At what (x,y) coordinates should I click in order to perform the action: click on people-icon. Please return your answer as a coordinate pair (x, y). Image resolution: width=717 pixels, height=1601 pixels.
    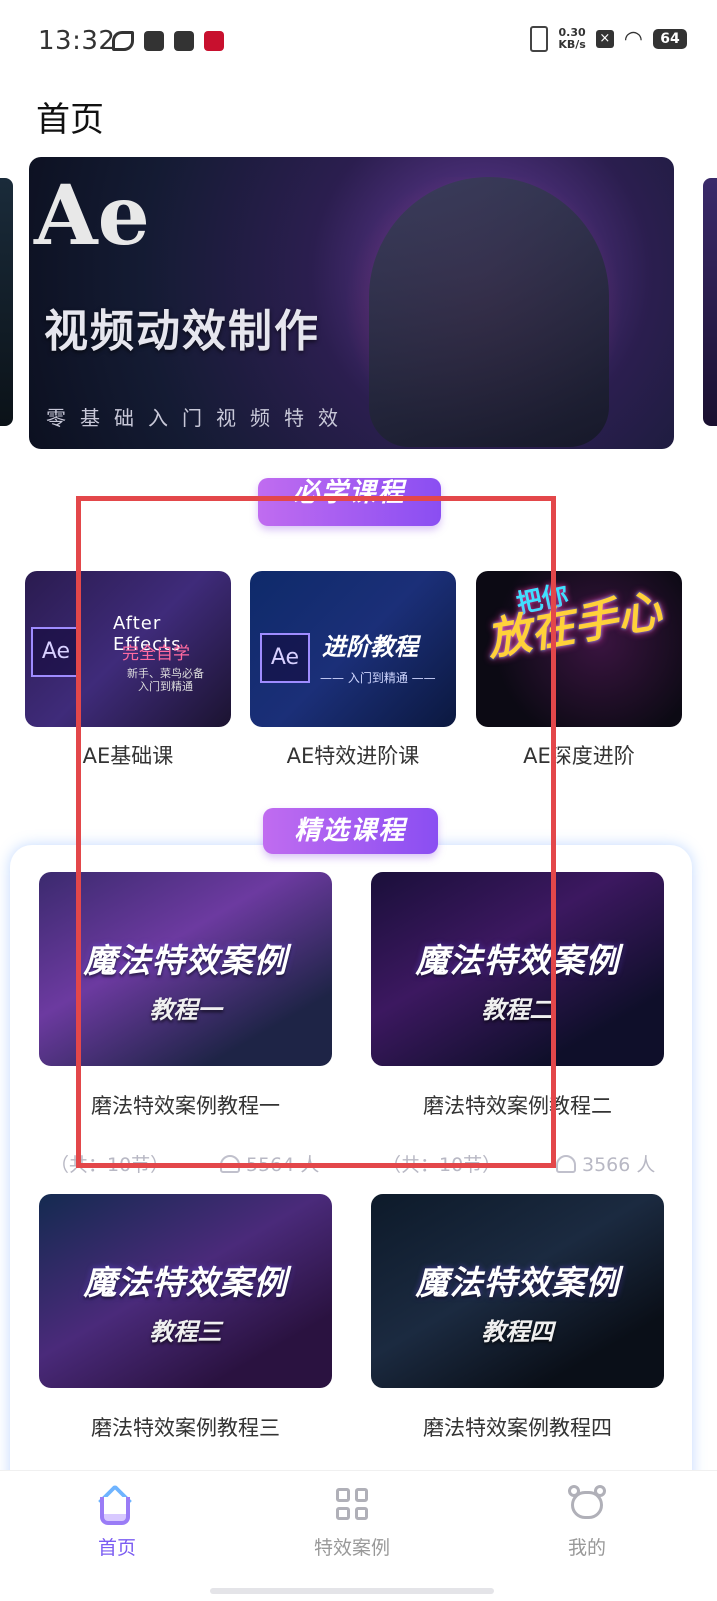
    Looking at the image, I should click on (566, 1163).